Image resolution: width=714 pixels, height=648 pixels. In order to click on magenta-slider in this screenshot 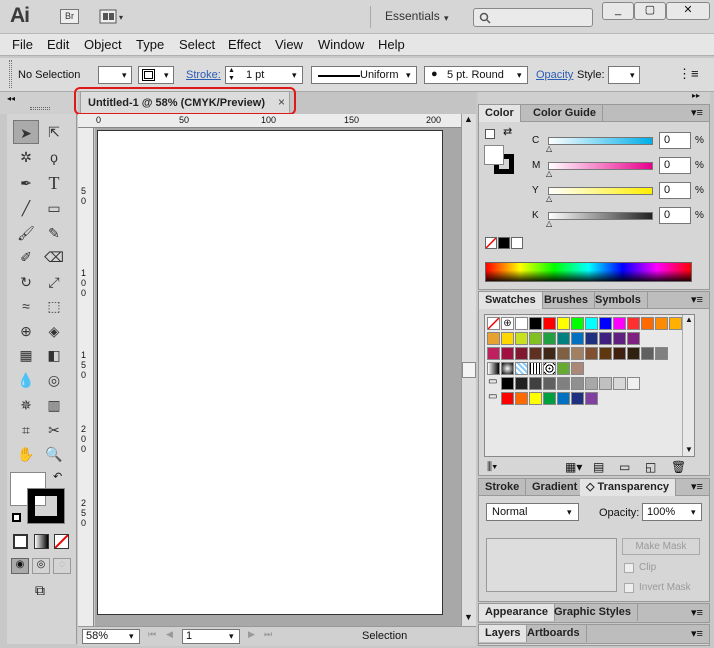, I will do `click(600, 166)`.